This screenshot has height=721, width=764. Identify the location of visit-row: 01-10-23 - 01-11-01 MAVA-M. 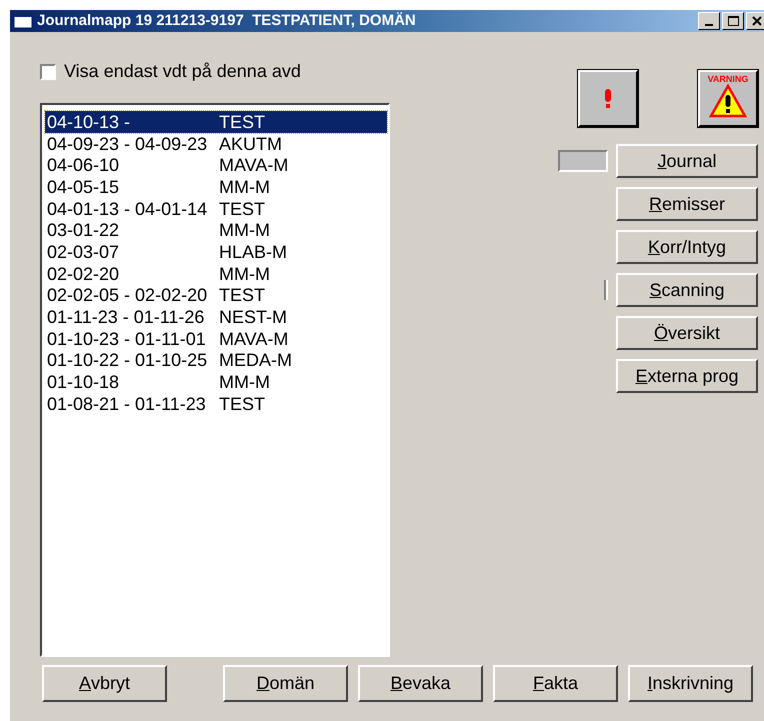
(216, 339).